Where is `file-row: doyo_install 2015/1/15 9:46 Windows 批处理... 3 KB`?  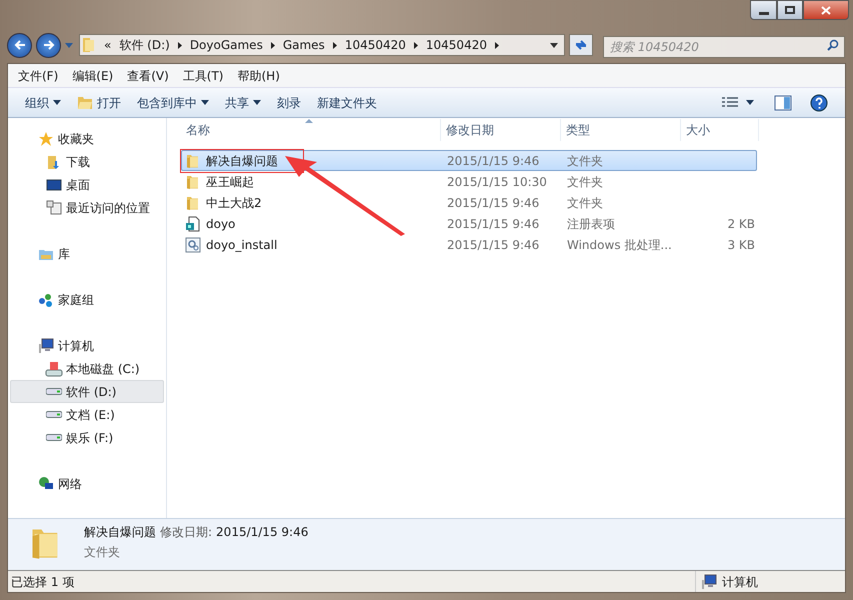 file-row: doyo_install 2015/1/15 9:46 Windows 批处理... 3 KB is located at coordinates (469, 244).